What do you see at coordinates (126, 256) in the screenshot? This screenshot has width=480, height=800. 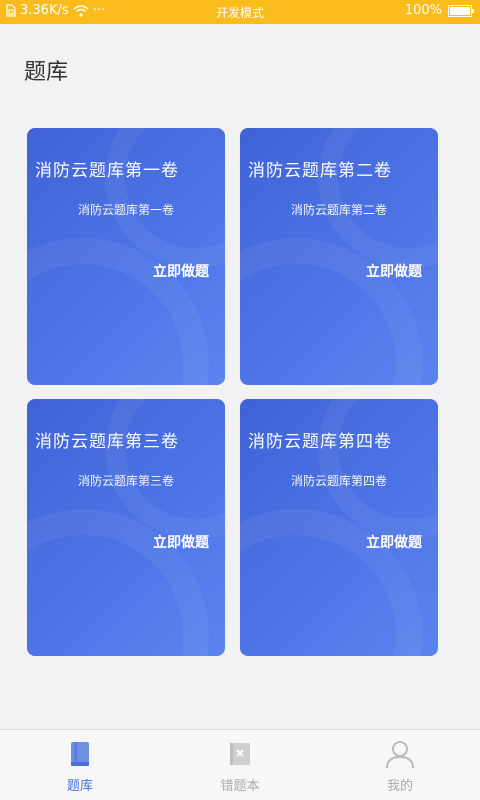 I see `exam-card-1: 消防云题库第一卷 消防云题库第一卷 立即做题` at bounding box center [126, 256].